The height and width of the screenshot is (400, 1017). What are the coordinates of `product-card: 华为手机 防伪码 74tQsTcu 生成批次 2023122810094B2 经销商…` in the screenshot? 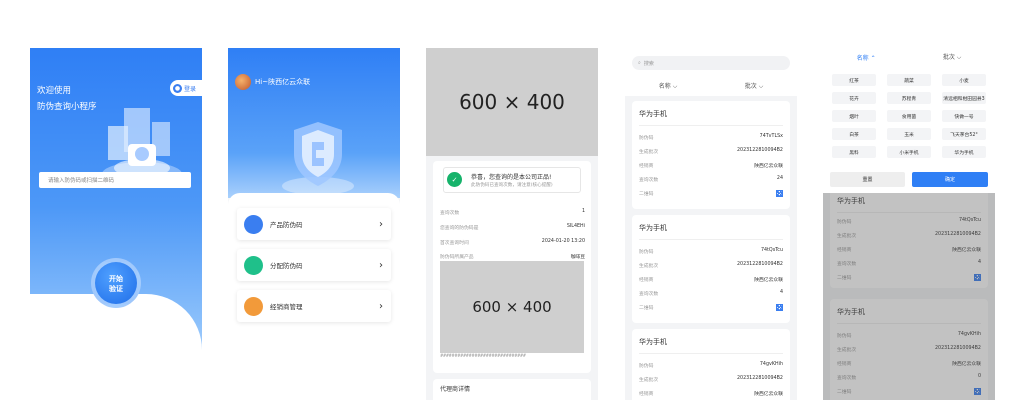 It's located at (711, 269).